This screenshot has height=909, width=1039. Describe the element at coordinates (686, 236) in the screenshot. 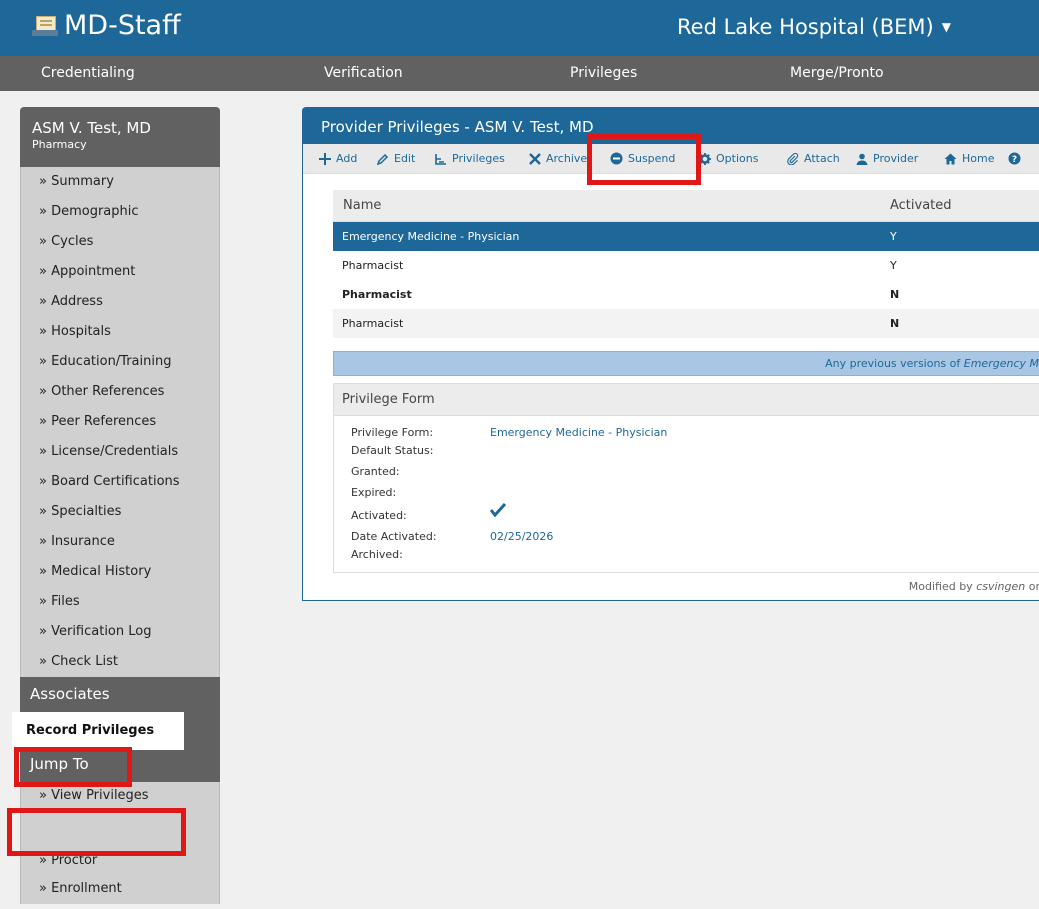

I see `table-row: Emergency Medicine - Physician Y` at that location.